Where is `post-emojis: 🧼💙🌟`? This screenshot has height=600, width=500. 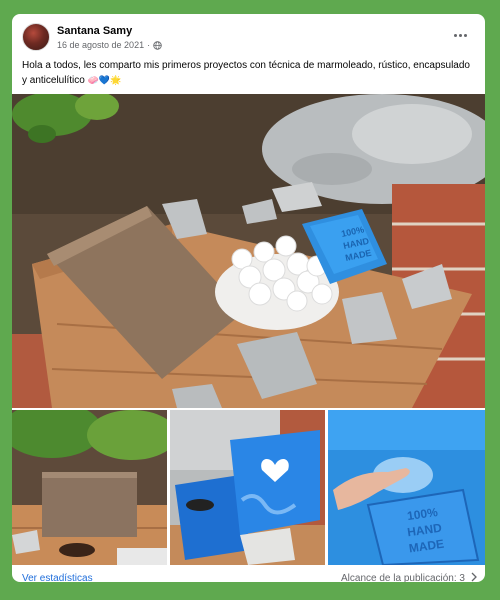
post-emojis: 🧼💙🌟 is located at coordinates (104, 81).